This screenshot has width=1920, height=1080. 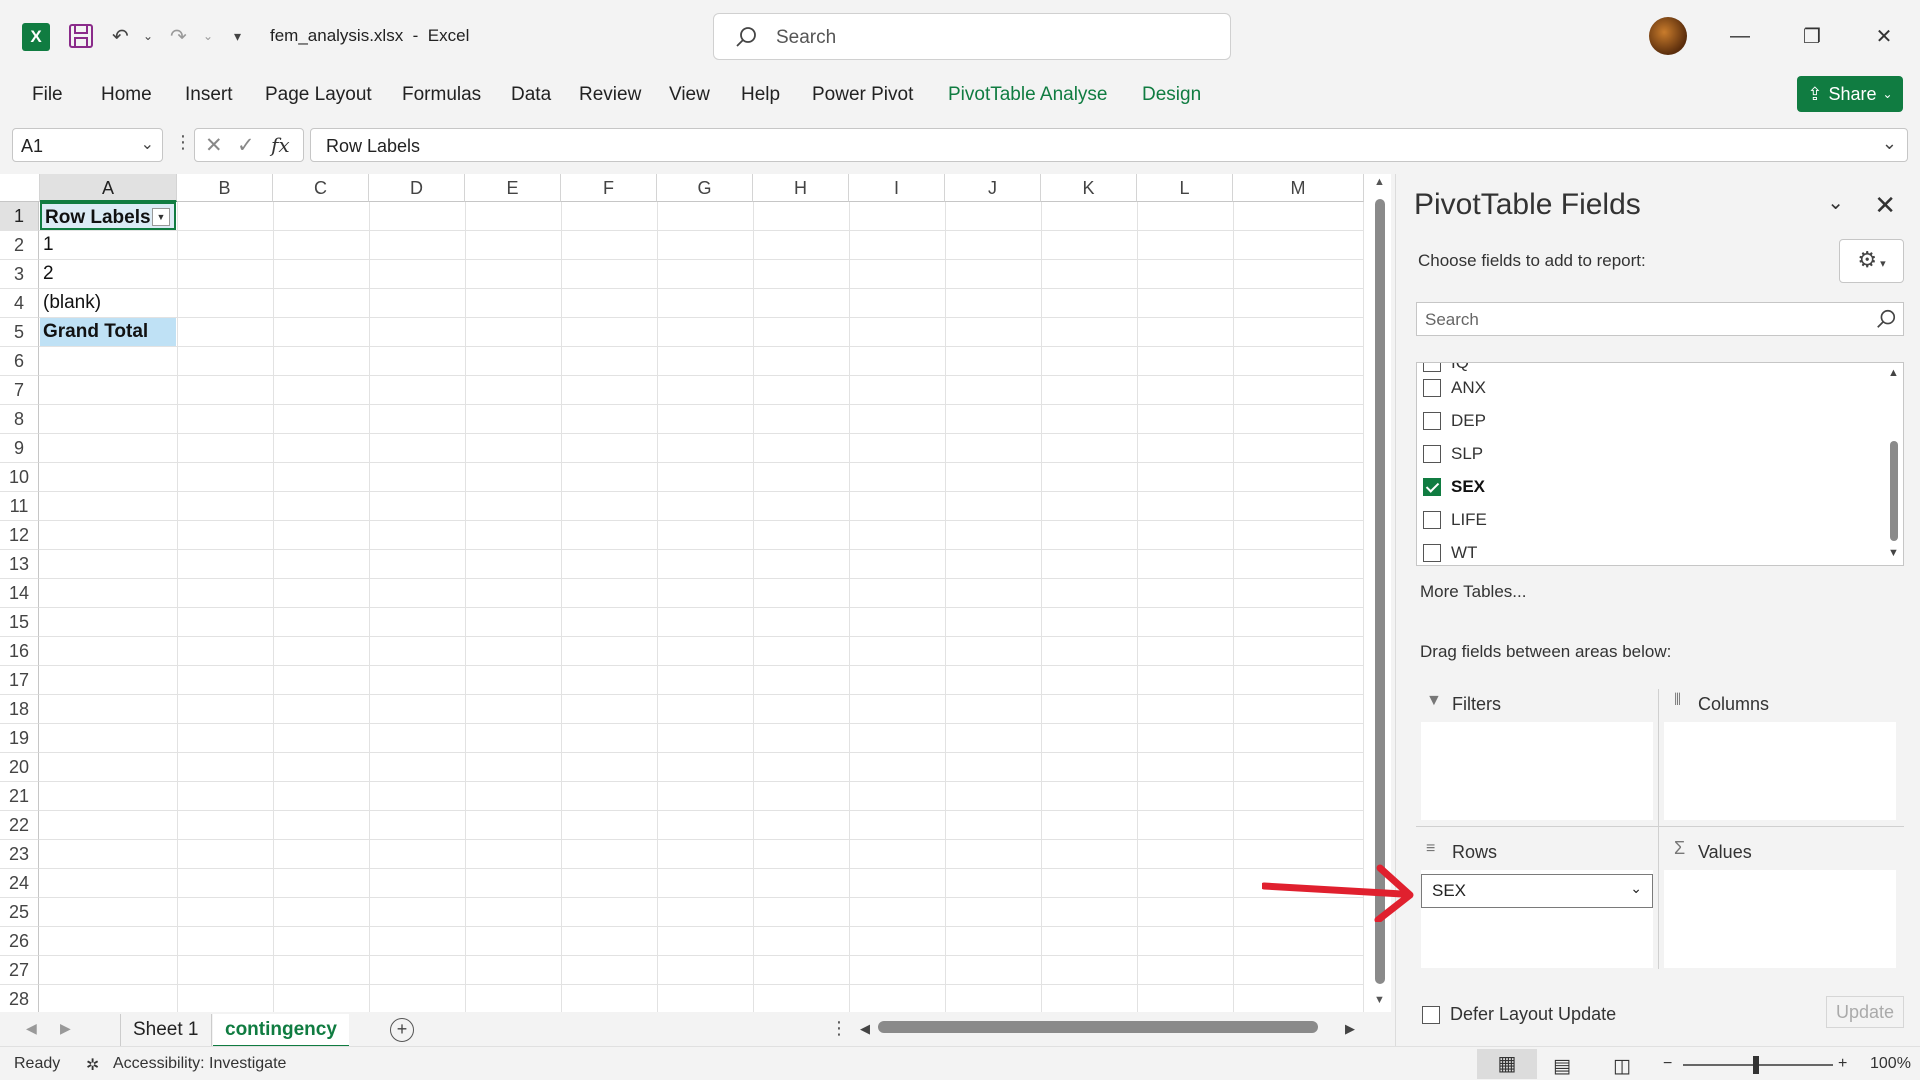 I want to click on accessibility-status: Accessibility: Investigate, so click(x=199, y=1064).